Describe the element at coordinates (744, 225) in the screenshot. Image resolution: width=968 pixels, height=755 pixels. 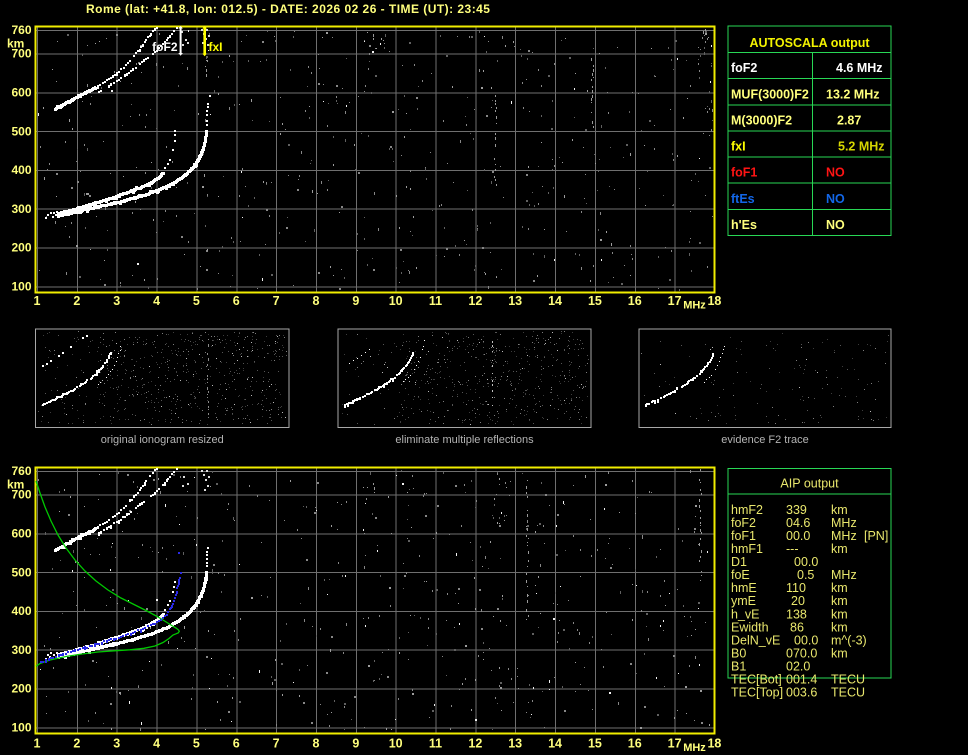
I see `svg-text: h'Es` at that location.